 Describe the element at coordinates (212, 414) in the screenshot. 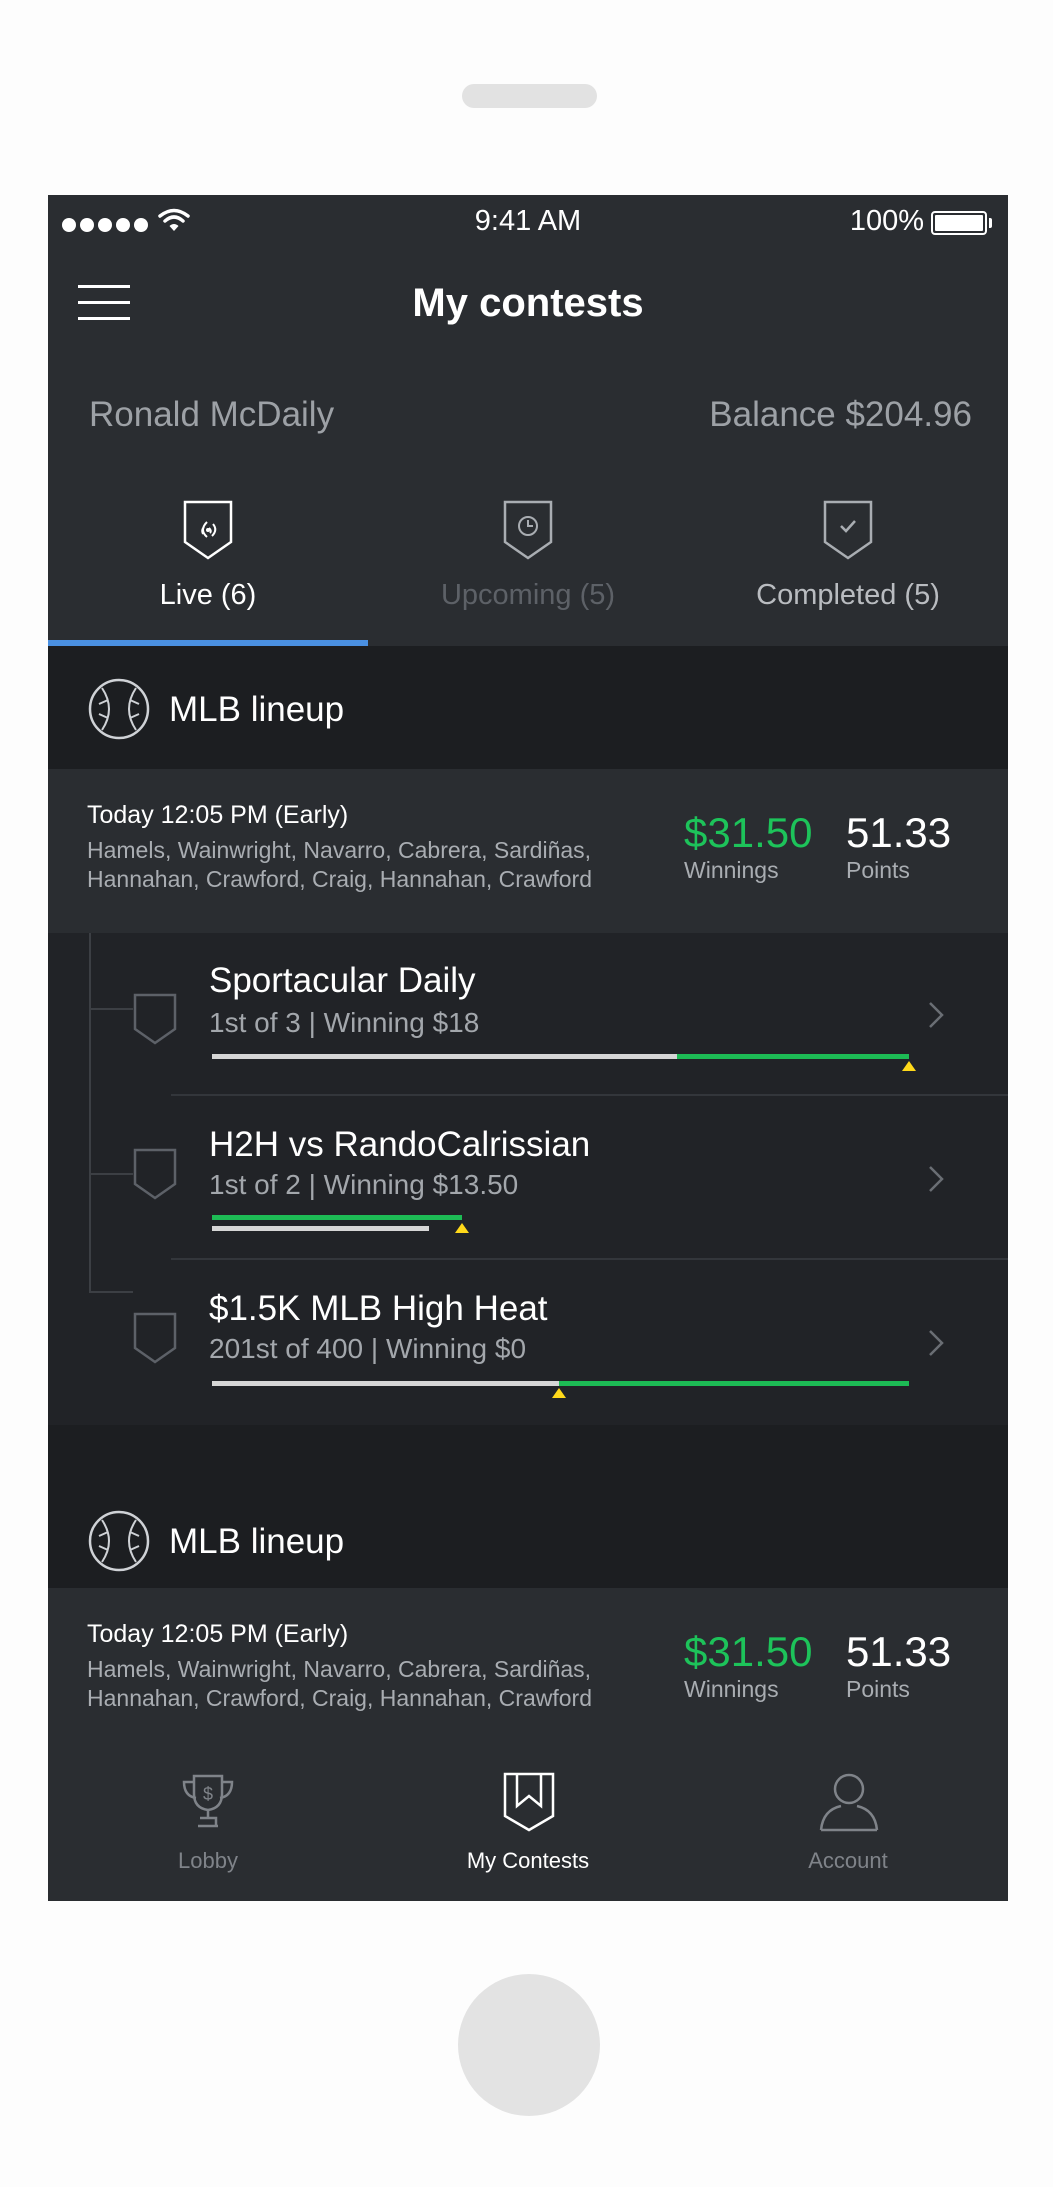

I see `user-name: Ronald McDaily` at that location.